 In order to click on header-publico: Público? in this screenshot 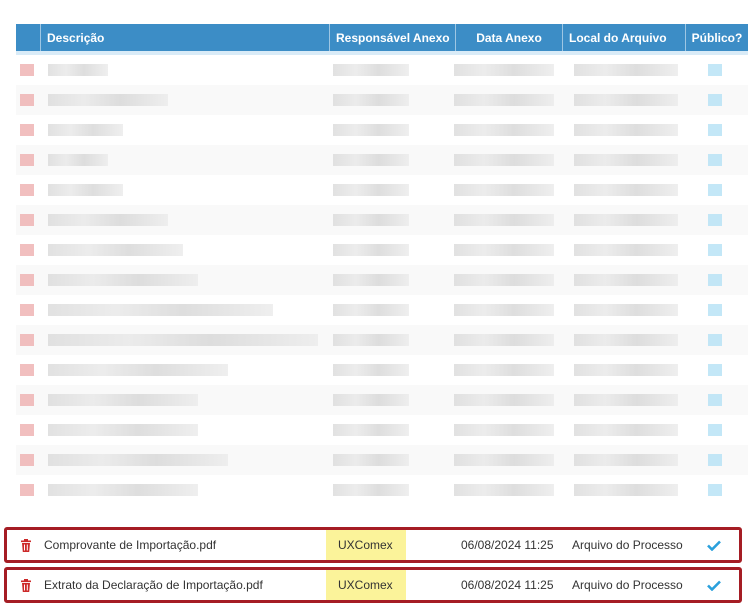, I will do `click(716, 37)`.